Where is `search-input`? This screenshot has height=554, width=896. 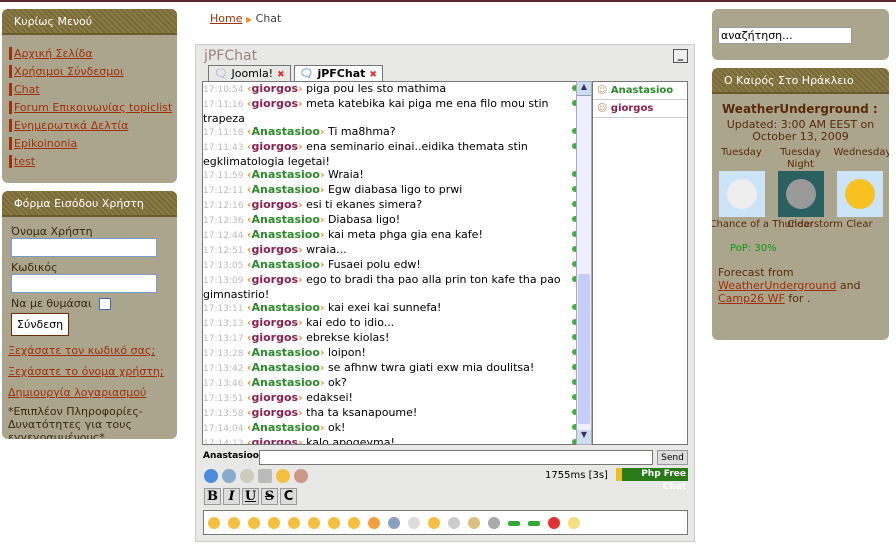
search-input is located at coordinates (785, 35).